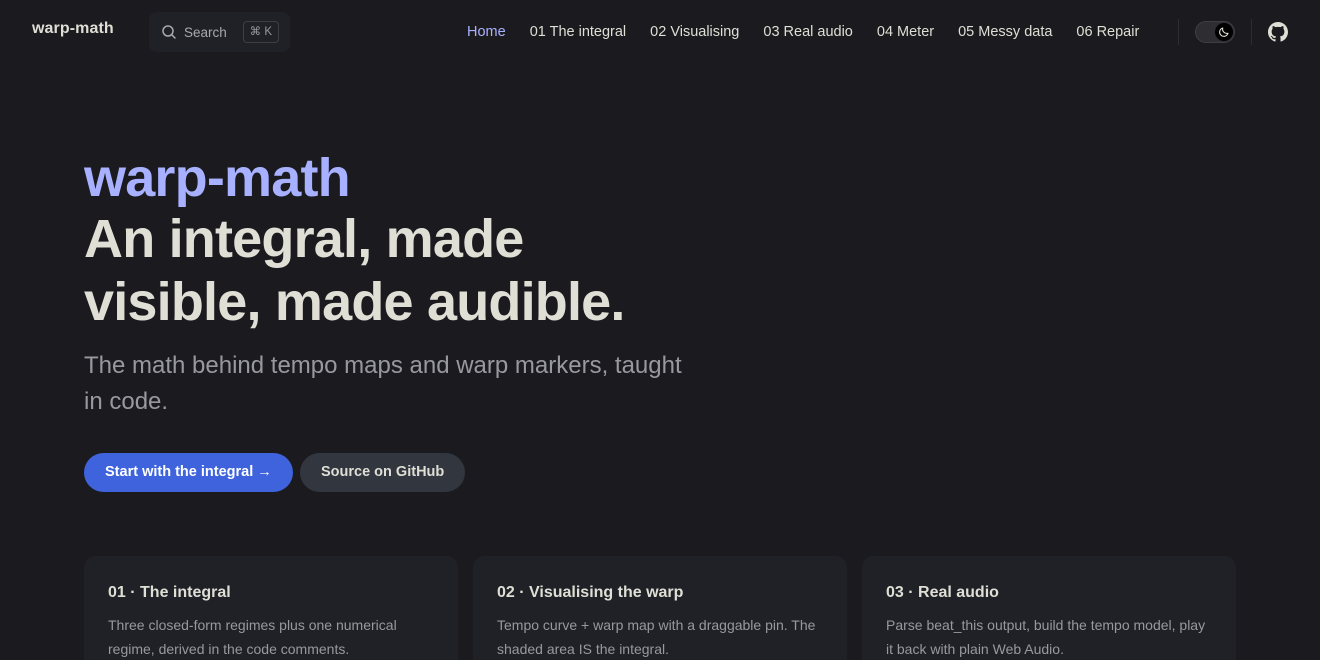 This screenshot has height=660, width=1320. Describe the element at coordinates (694, 32) in the screenshot. I see `nav-item-visualising: 02 Visualising` at that location.